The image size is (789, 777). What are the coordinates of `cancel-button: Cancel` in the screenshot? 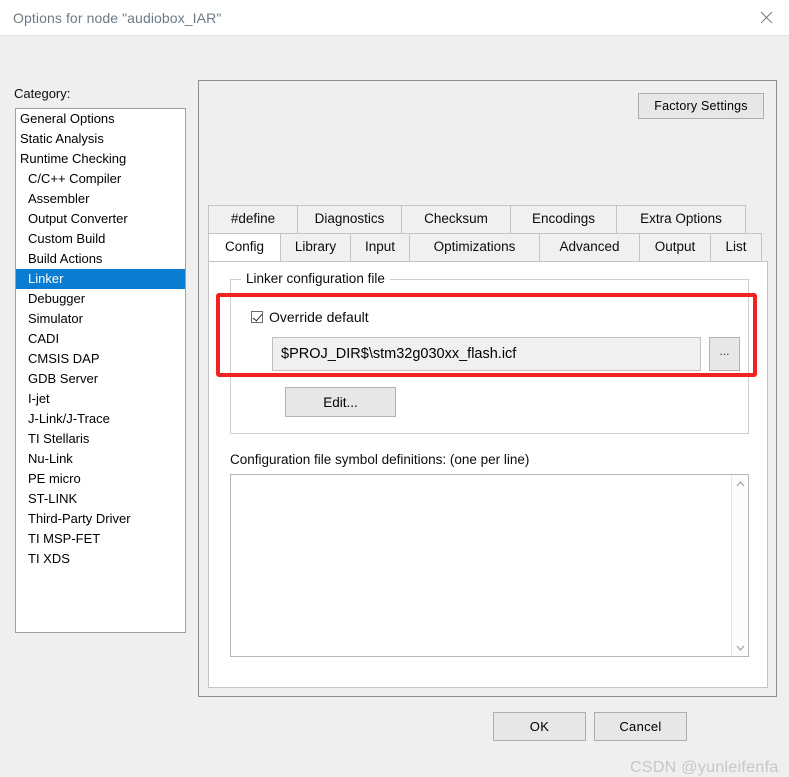 It's located at (640, 726).